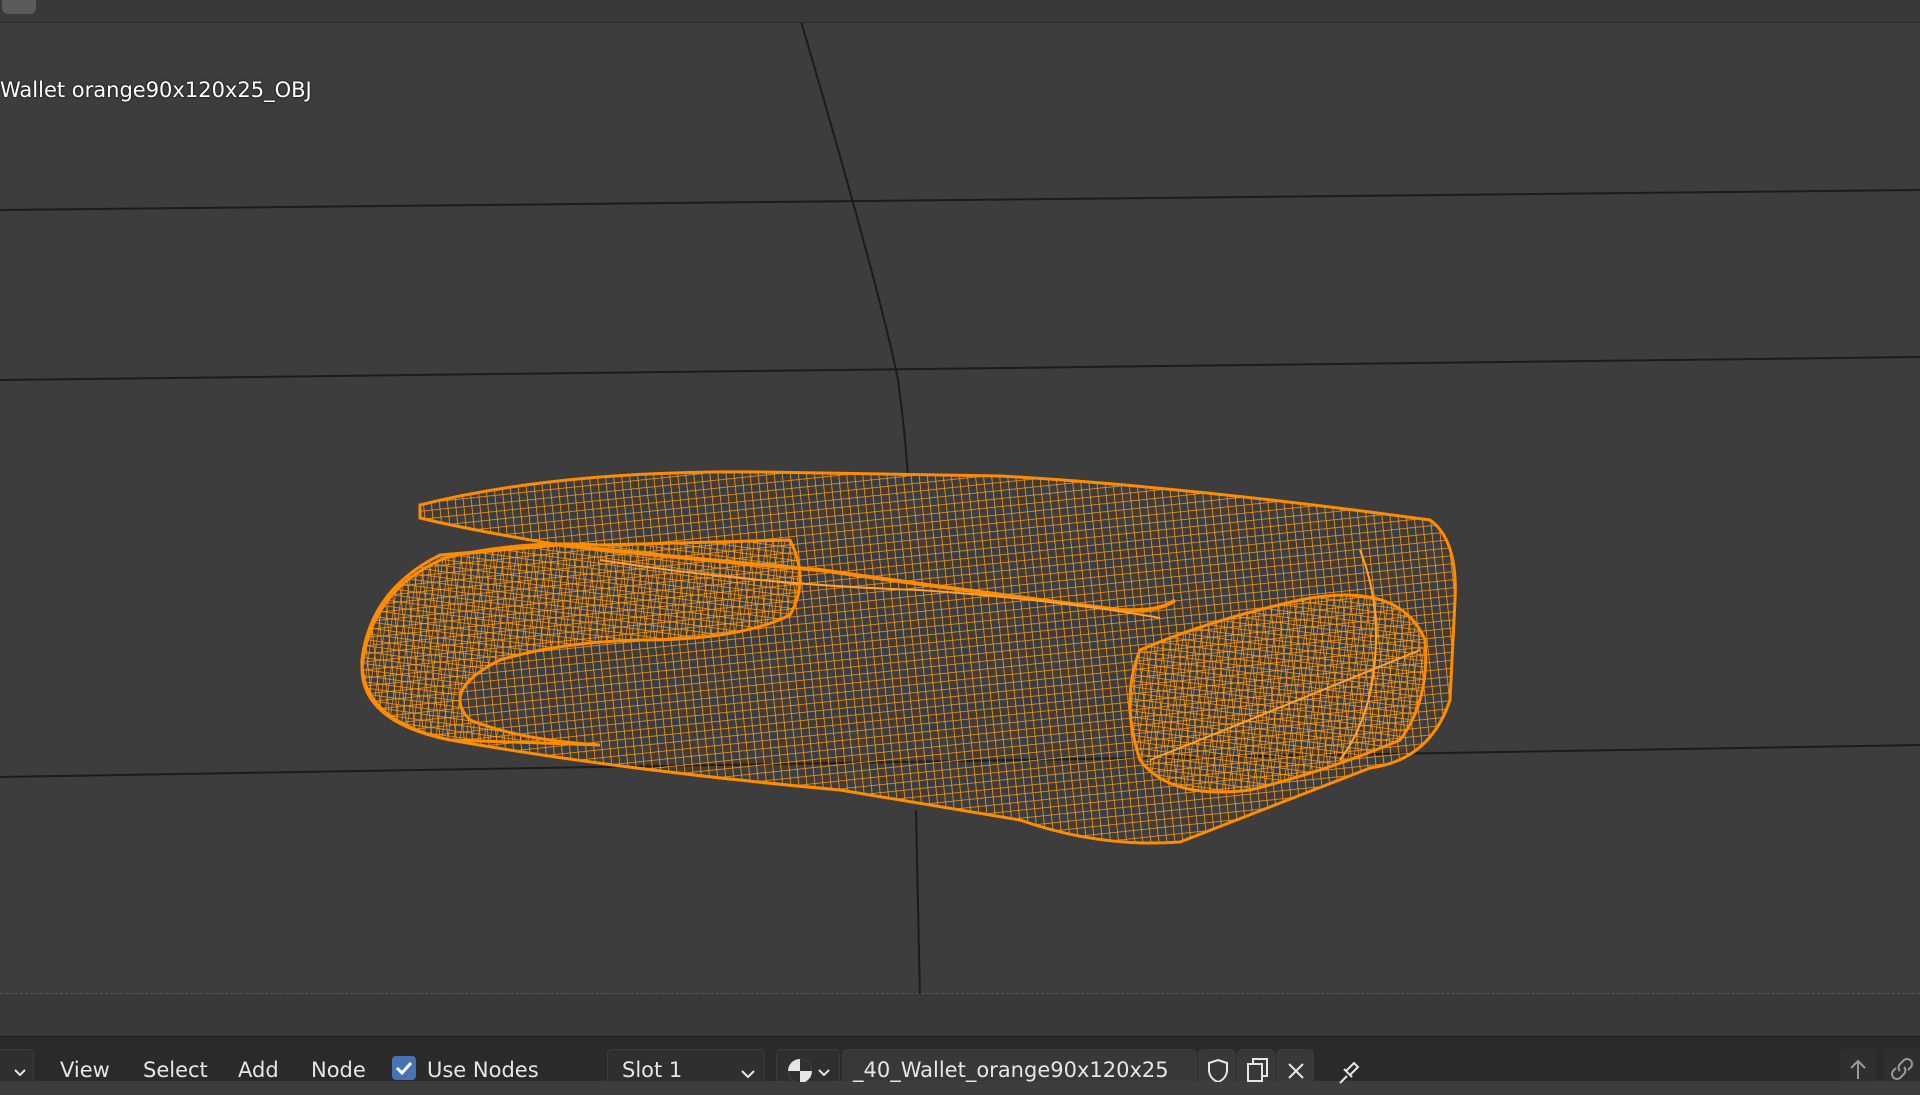 This screenshot has height=1095, width=1920. I want to click on close-icon, so click(1296, 1071).